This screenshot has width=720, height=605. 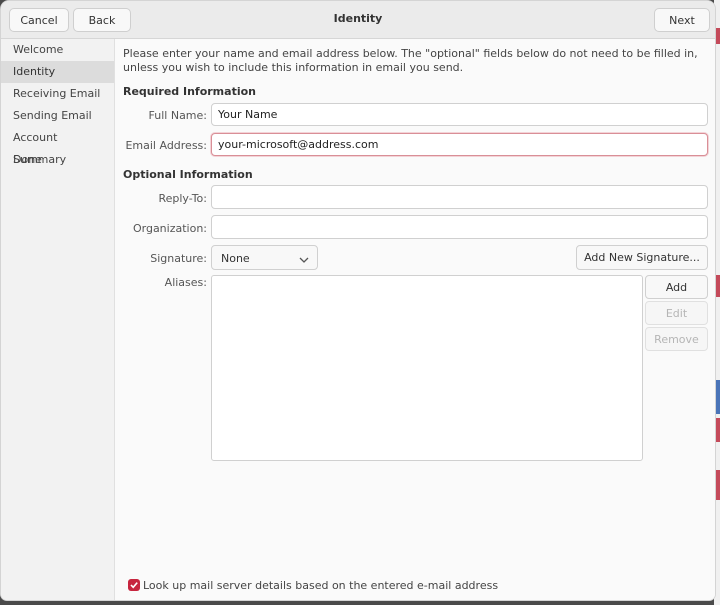 I want to click on lookup-mail-server-checkbox, so click(x=134, y=585).